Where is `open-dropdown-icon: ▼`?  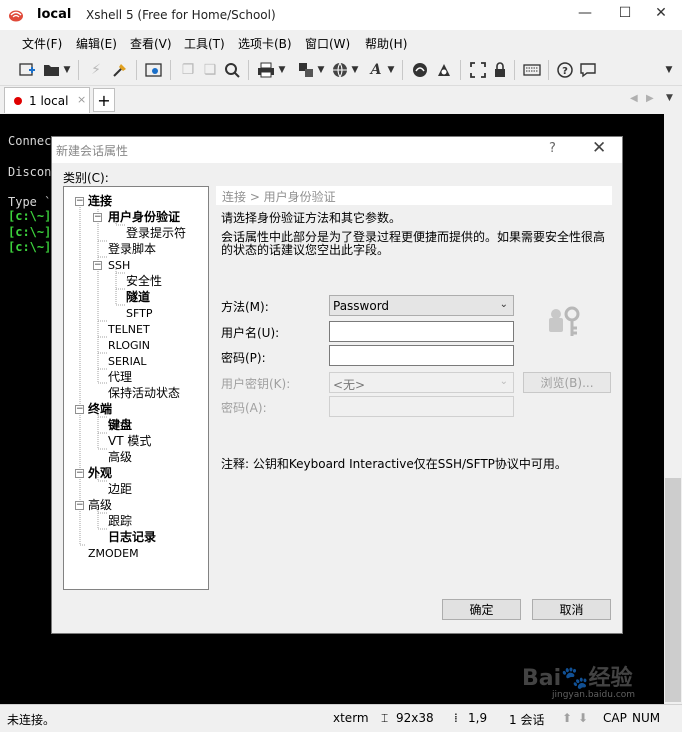 open-dropdown-icon: ▼ is located at coordinates (67, 70).